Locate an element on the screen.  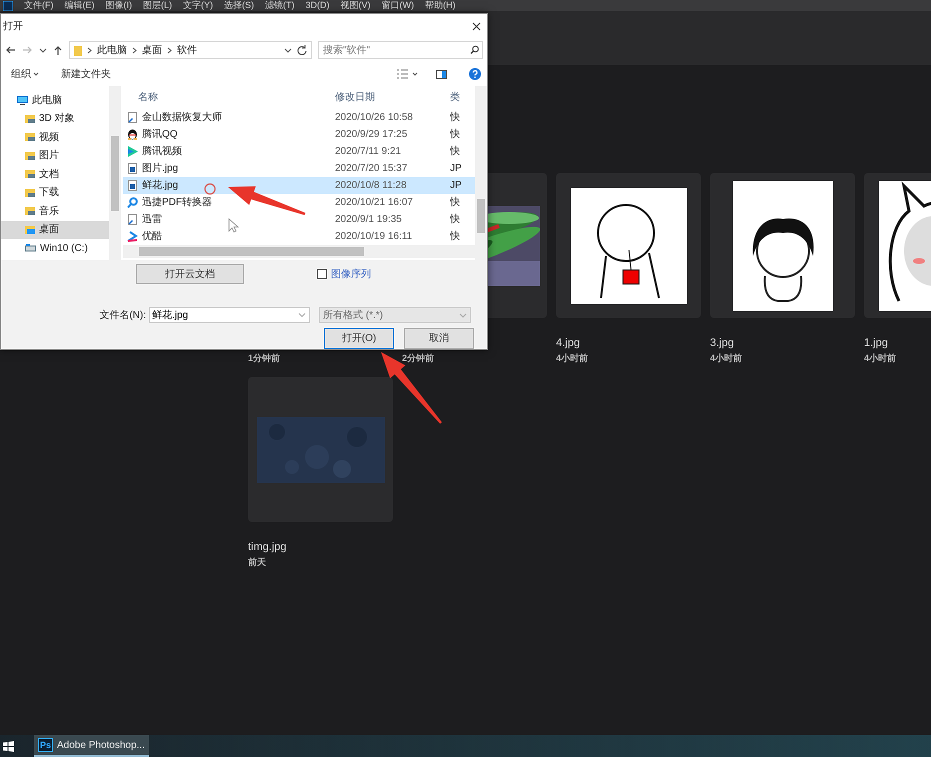
menu-item: 图层(L) is located at coordinates (157, 5).